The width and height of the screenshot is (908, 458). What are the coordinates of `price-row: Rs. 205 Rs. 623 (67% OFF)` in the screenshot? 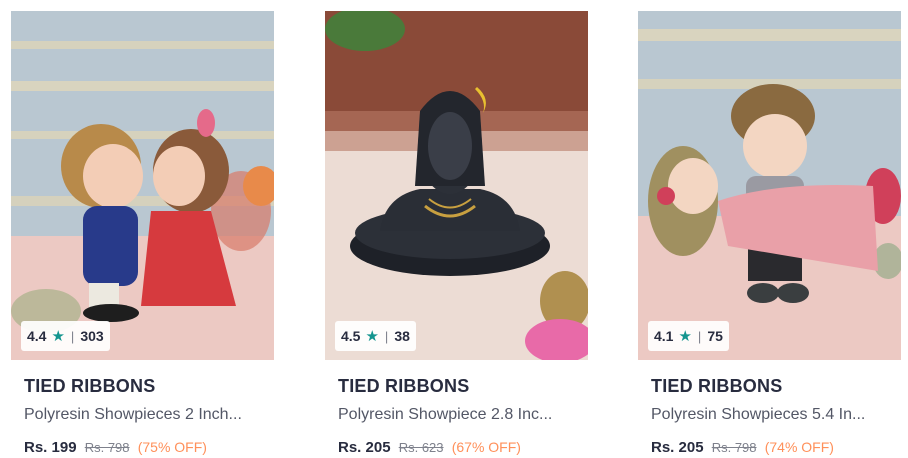 It's located at (456, 447).